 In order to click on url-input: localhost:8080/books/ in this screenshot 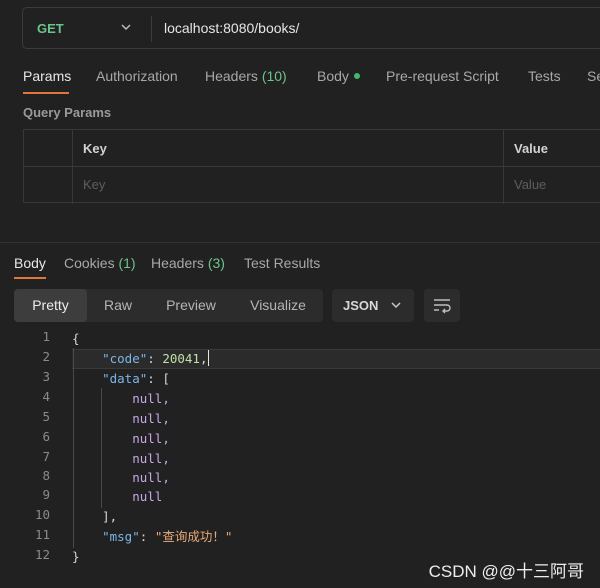, I will do `click(231, 28)`.